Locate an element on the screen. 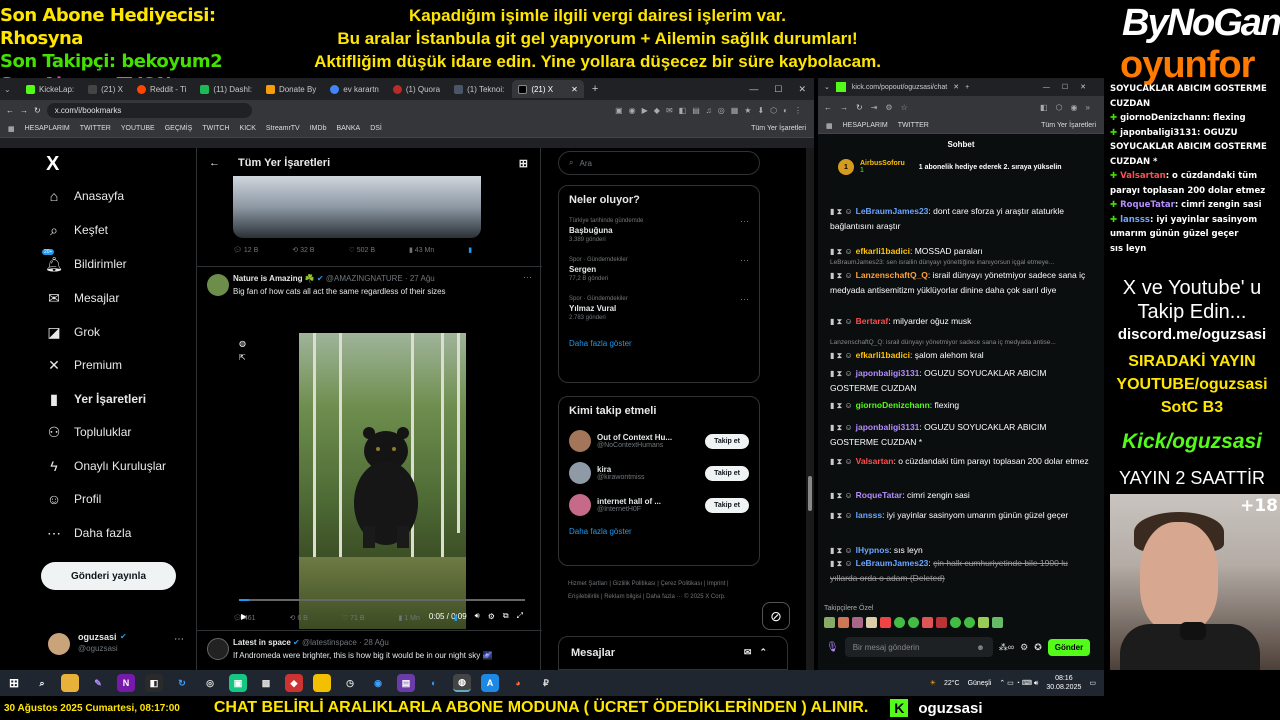 Image resolution: width=1280 pixels, height=720 pixels. back-arrow-icon: ← is located at coordinates (214, 163).